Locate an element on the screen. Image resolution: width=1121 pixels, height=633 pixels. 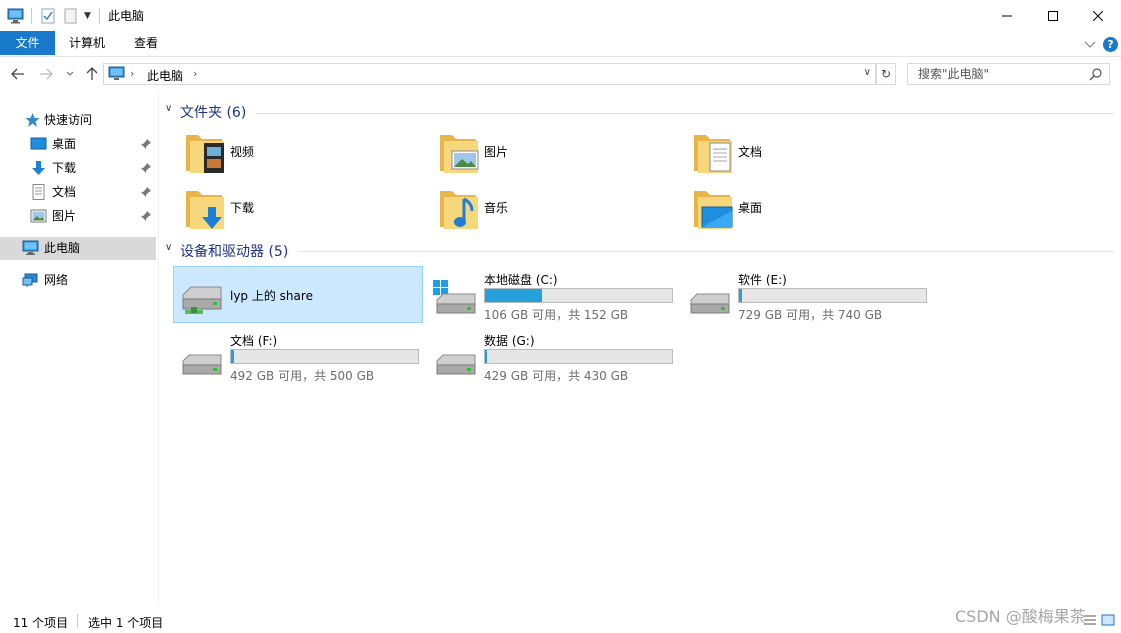
sidebar-item-network: 网络 is located at coordinates (79, 280).